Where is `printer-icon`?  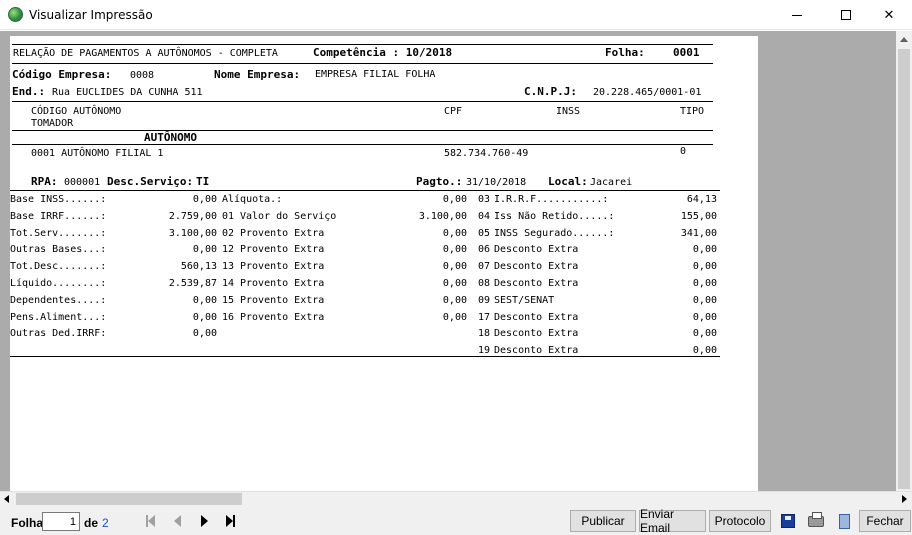
printer-icon is located at coordinates (816, 519).